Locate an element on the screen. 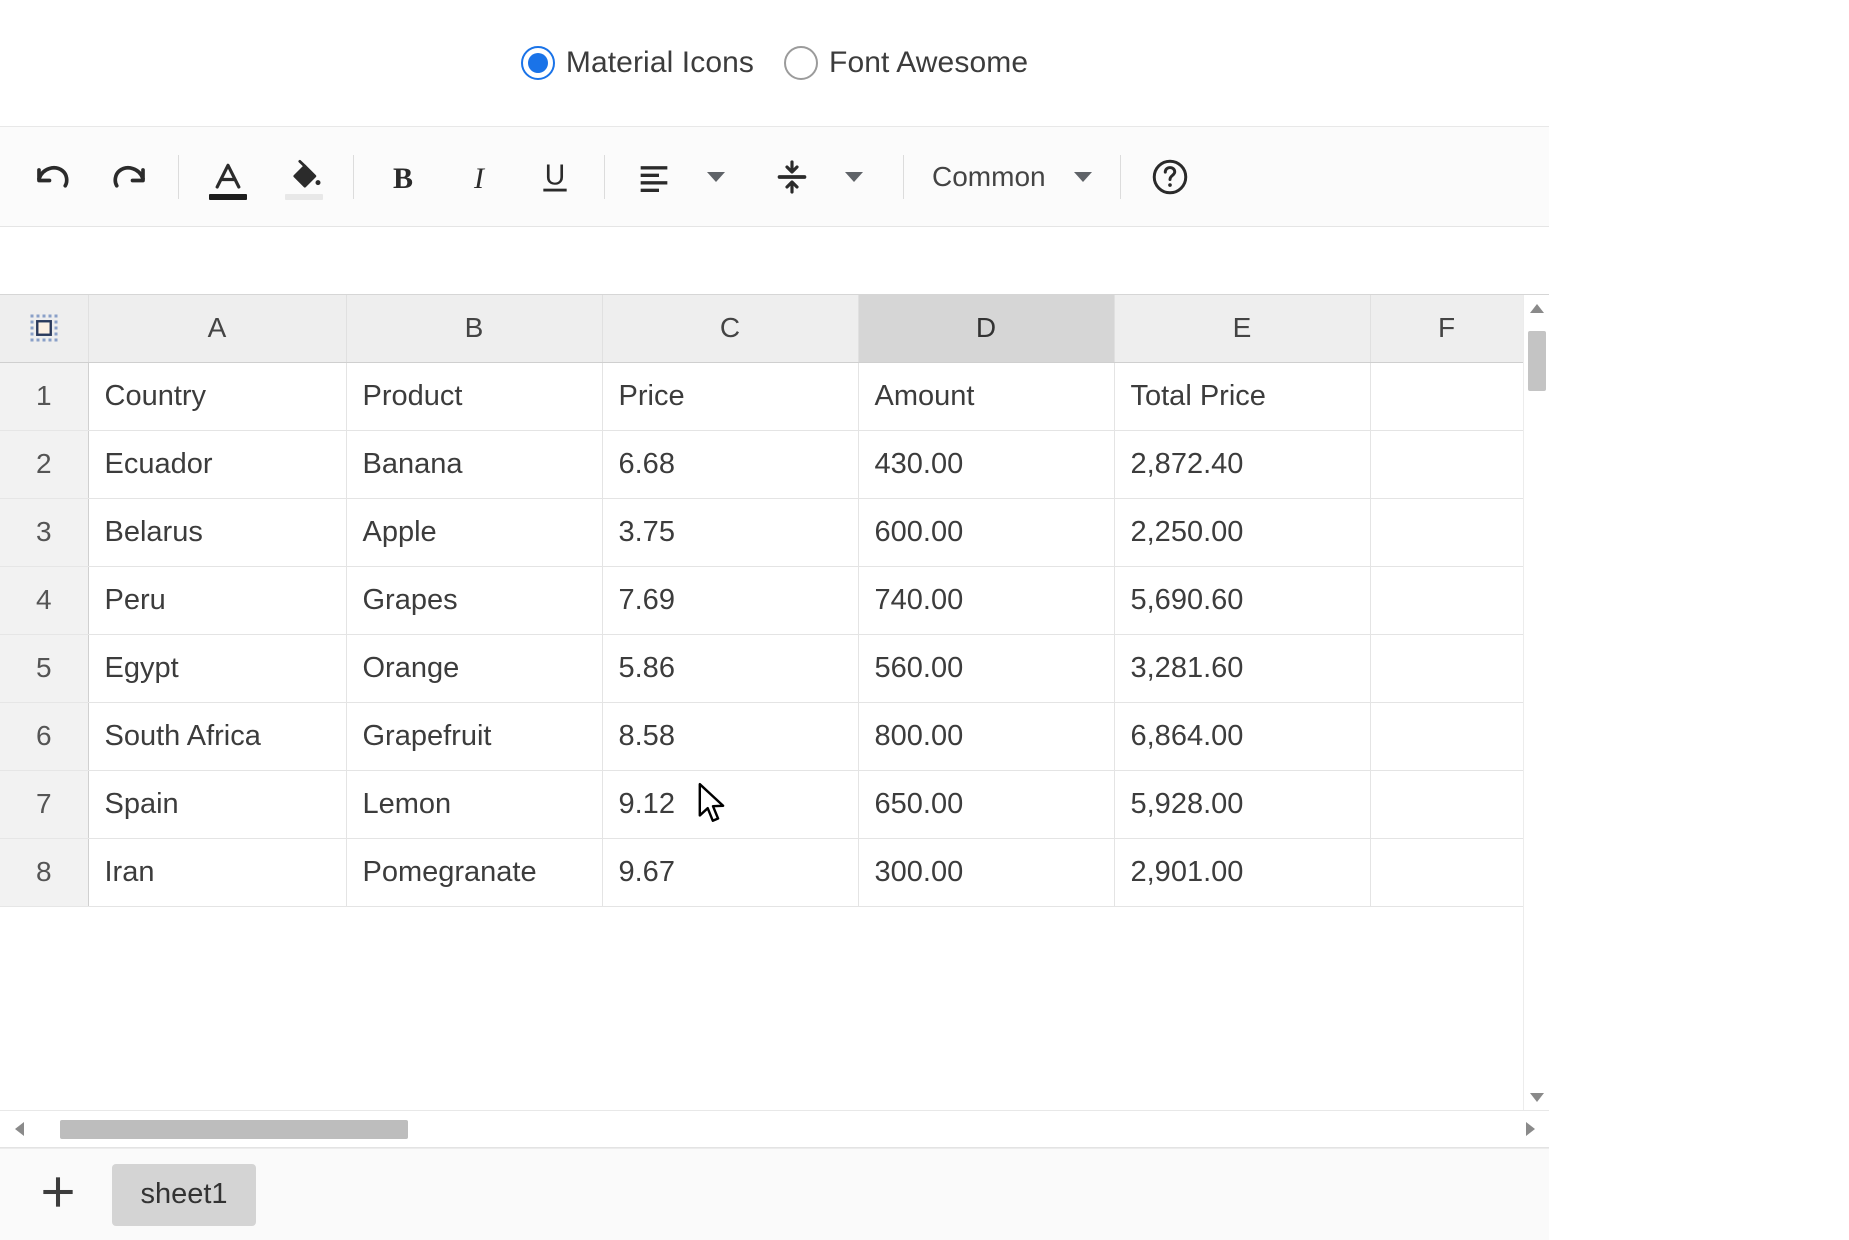 This screenshot has width=1849, height=1240. row-header-7: 7 is located at coordinates (44, 804).